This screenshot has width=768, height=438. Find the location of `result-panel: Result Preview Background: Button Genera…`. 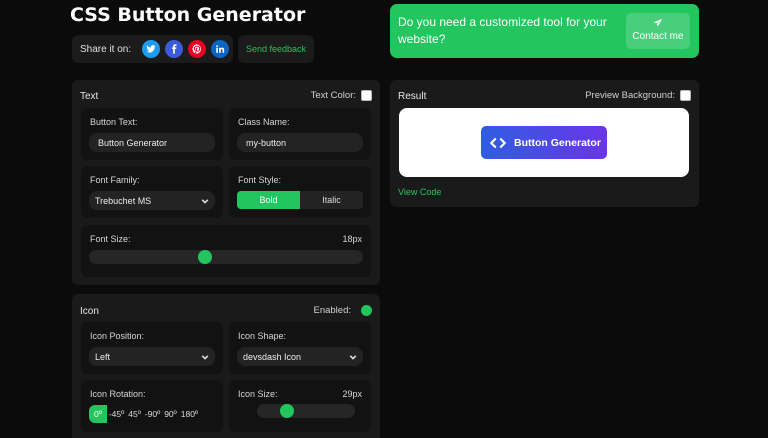

result-panel: Result Preview Background: Button Genera… is located at coordinates (544, 143).